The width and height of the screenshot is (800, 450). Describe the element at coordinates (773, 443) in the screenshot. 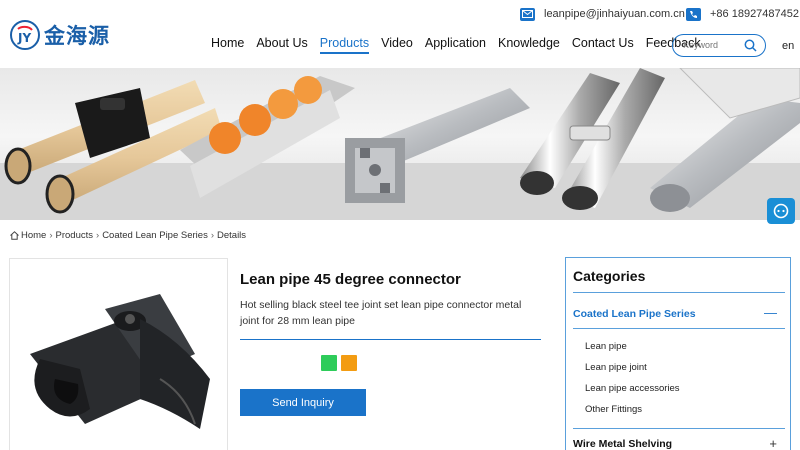

I see `expand-icon: +` at that location.